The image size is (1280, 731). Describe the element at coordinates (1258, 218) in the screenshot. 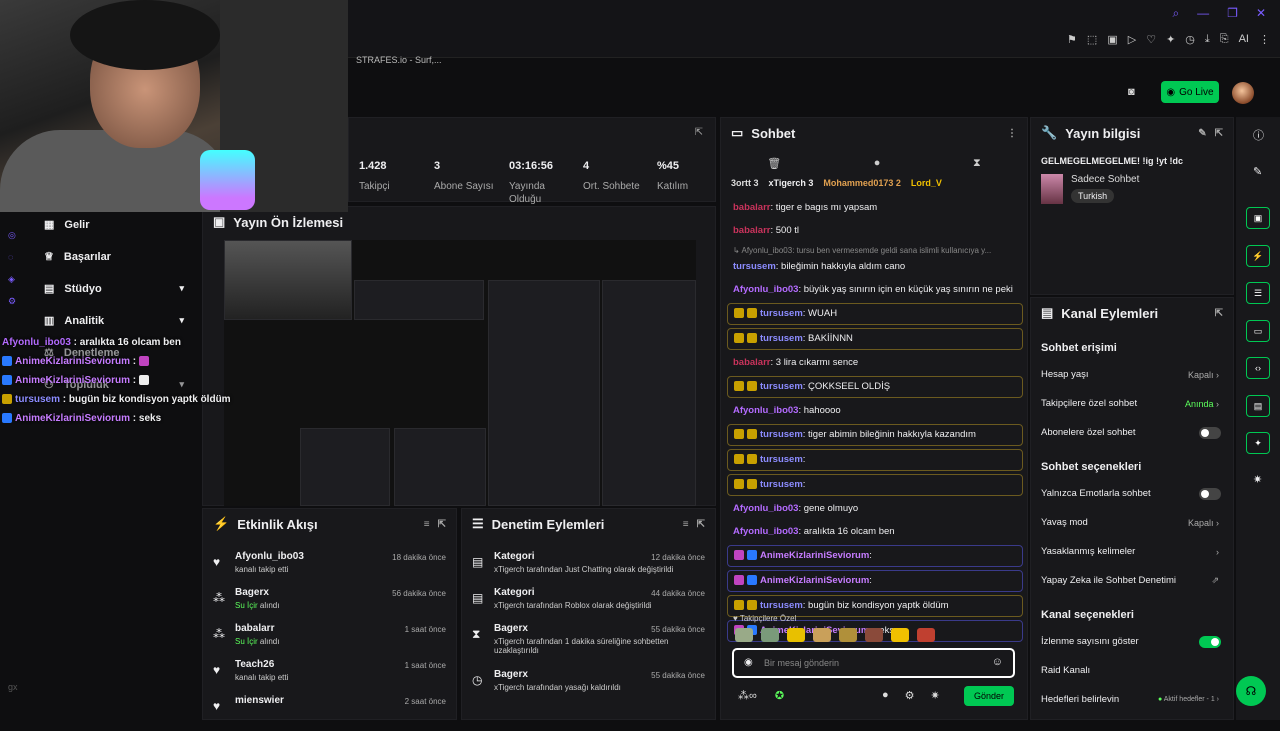

I see `rail-preview-icon: ▣` at that location.